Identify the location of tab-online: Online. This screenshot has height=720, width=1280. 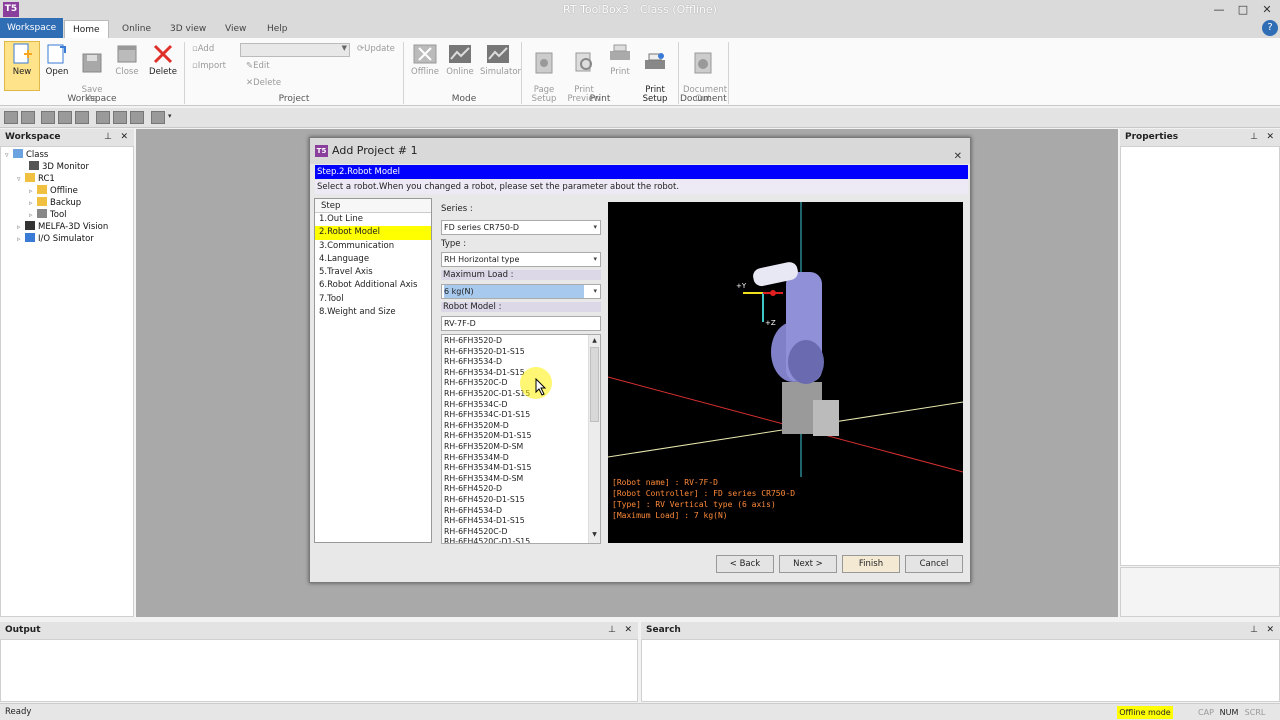
(136, 29).